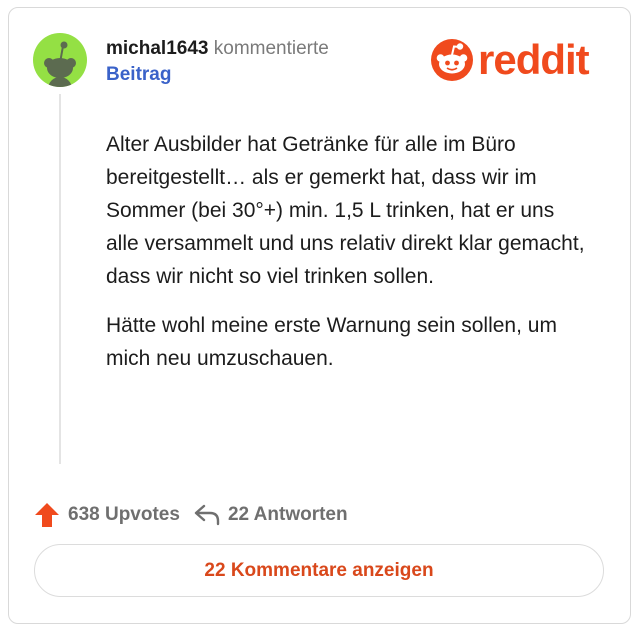  I want to click on avatar, so click(60, 60).